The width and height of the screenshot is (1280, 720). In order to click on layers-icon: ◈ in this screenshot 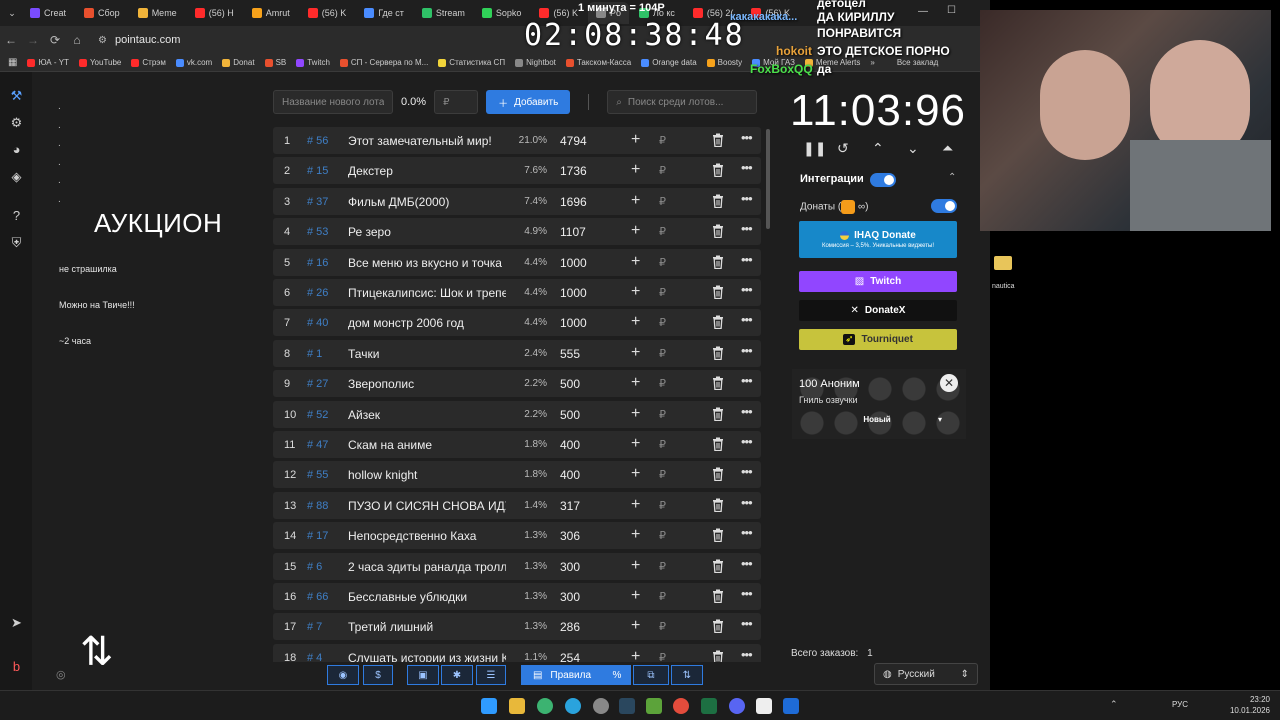, I will do `click(16, 176)`.